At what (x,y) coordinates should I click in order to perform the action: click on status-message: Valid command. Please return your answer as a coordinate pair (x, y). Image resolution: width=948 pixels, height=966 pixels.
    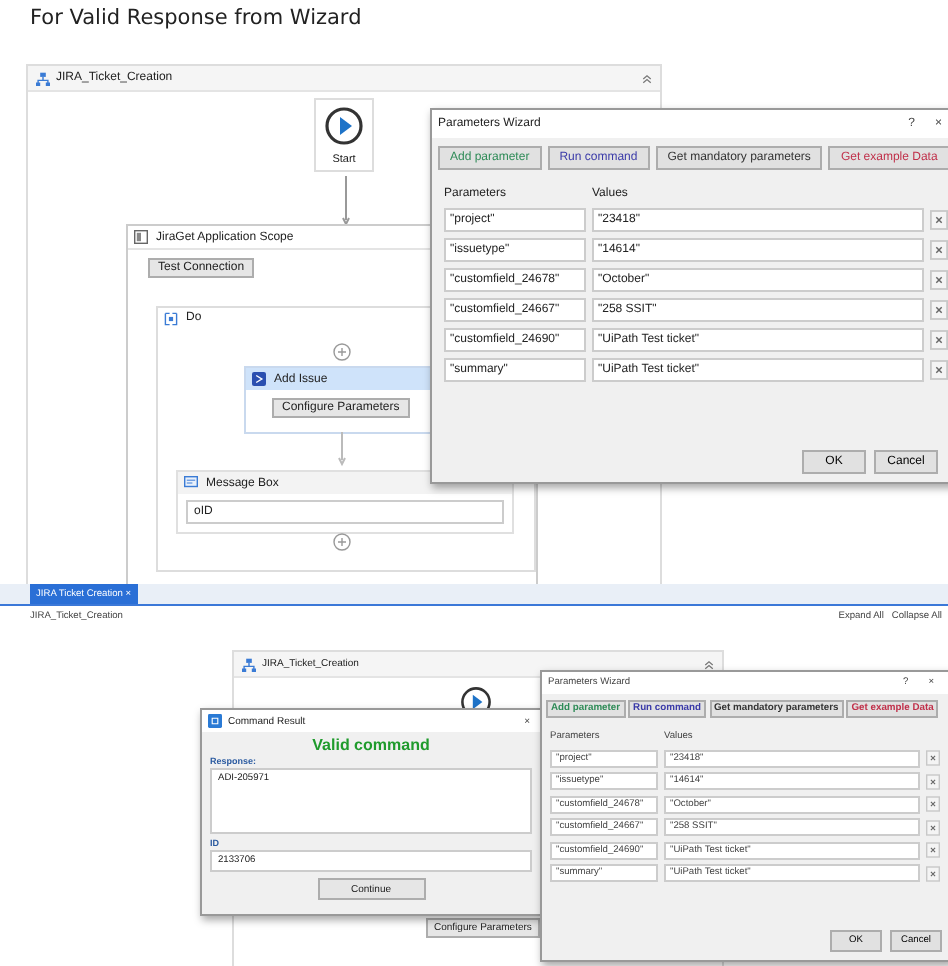
    Looking at the image, I should click on (371, 745).